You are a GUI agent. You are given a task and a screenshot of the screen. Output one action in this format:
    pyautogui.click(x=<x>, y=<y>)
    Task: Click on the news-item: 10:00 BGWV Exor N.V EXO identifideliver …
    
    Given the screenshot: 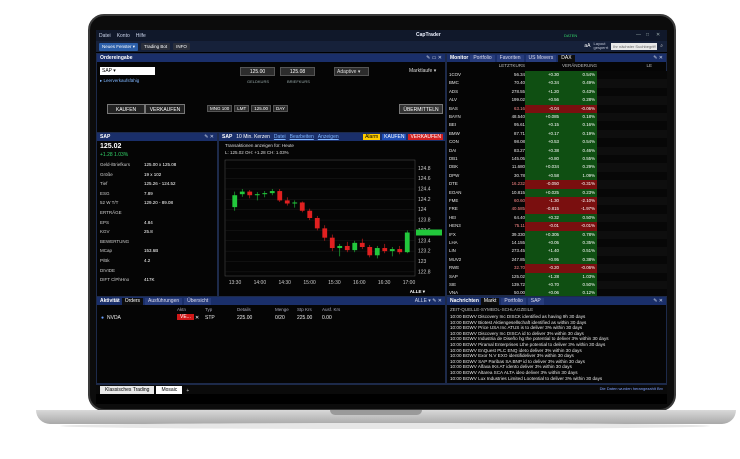 What is the action you would take?
    pyautogui.click(x=512, y=355)
    